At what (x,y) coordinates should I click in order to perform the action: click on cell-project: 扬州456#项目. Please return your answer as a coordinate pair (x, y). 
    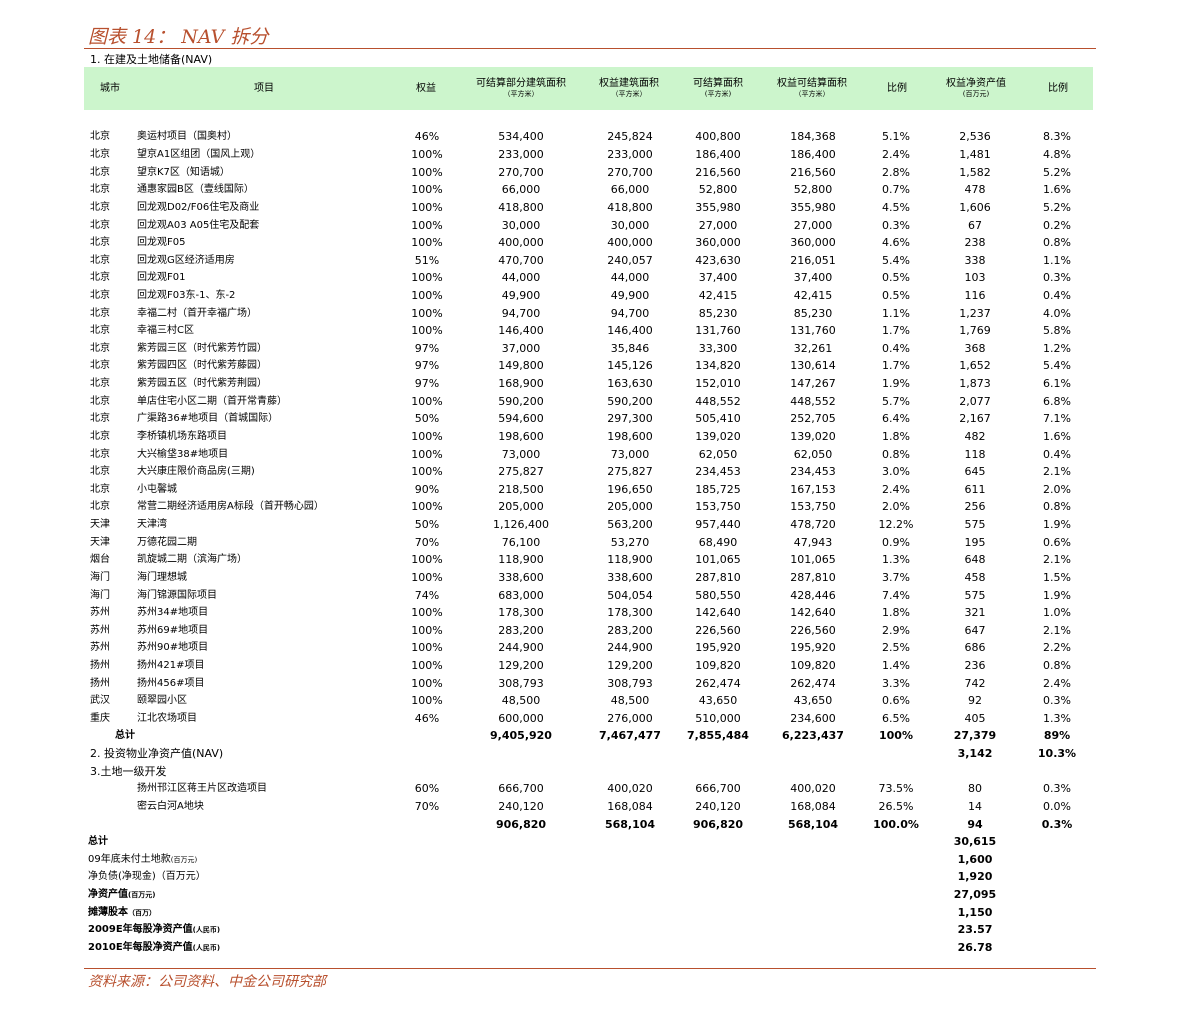
    Looking at the image, I should click on (171, 683).